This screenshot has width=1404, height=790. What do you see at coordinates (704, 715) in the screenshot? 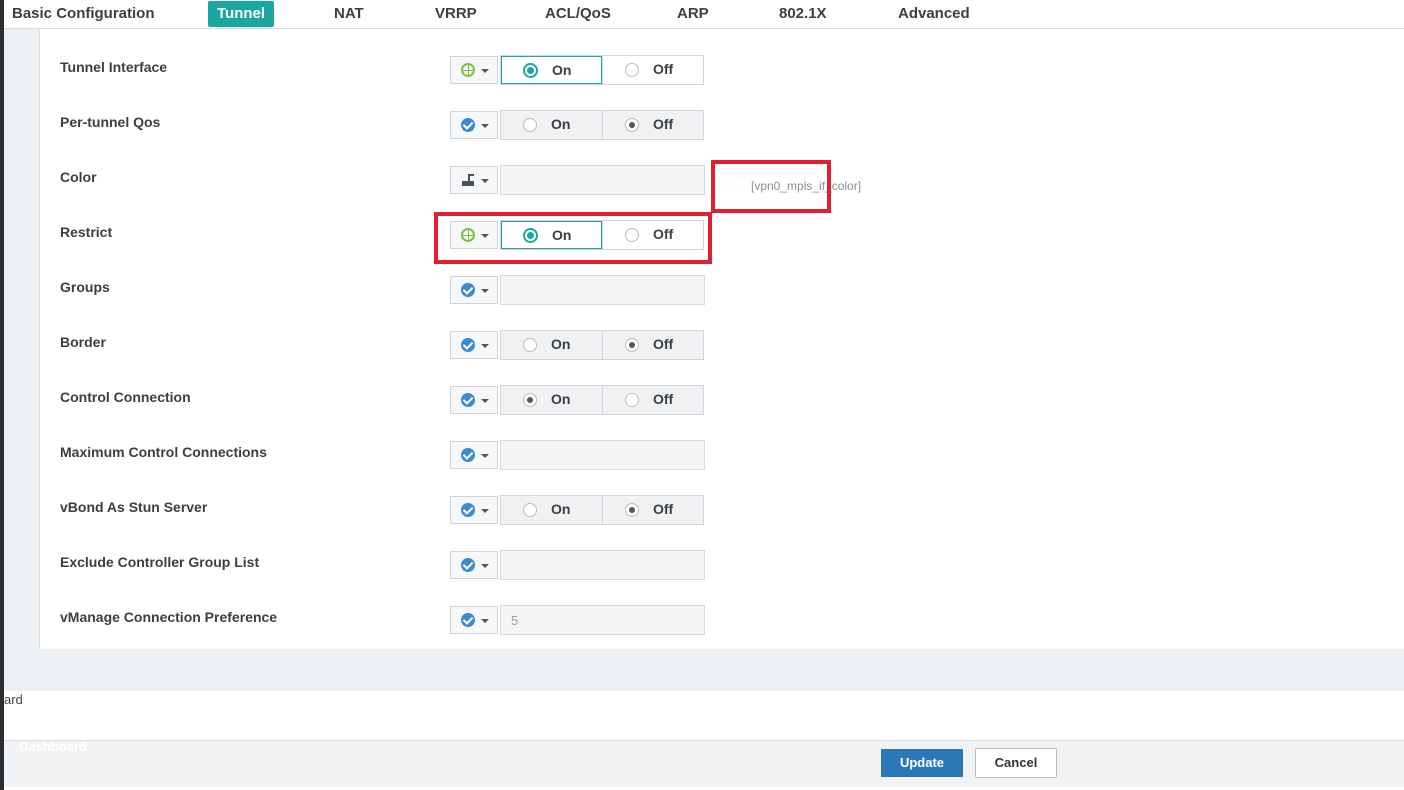
I see `content-bottom` at bounding box center [704, 715].